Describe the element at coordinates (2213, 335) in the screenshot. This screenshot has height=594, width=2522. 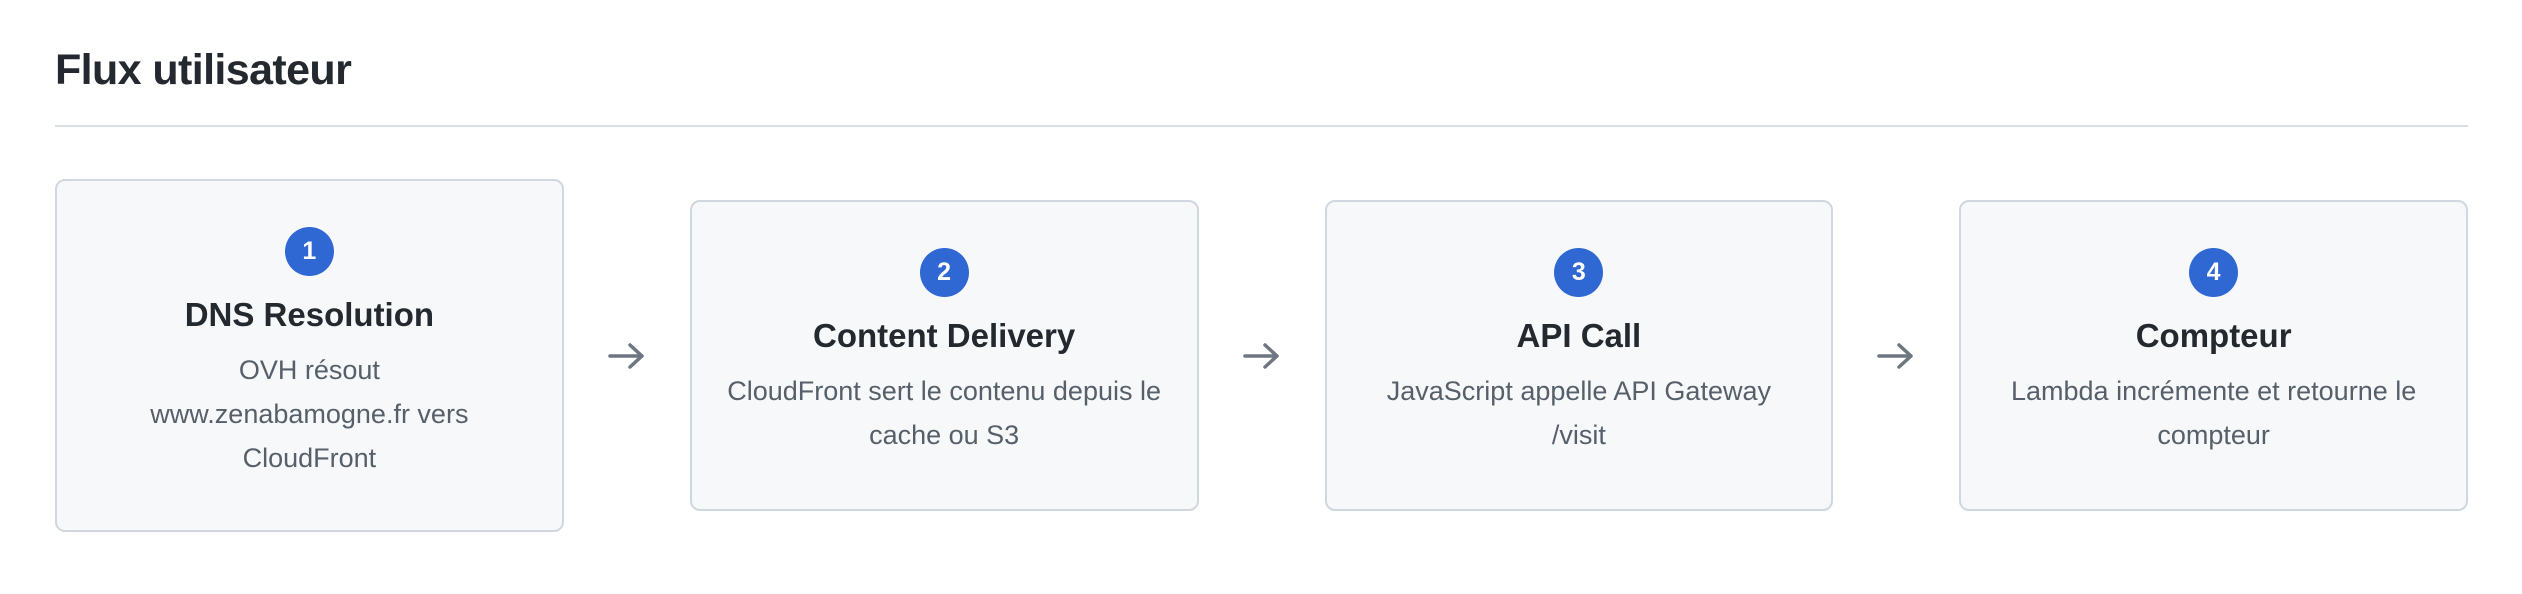
I see `step-title: Compteur` at that location.